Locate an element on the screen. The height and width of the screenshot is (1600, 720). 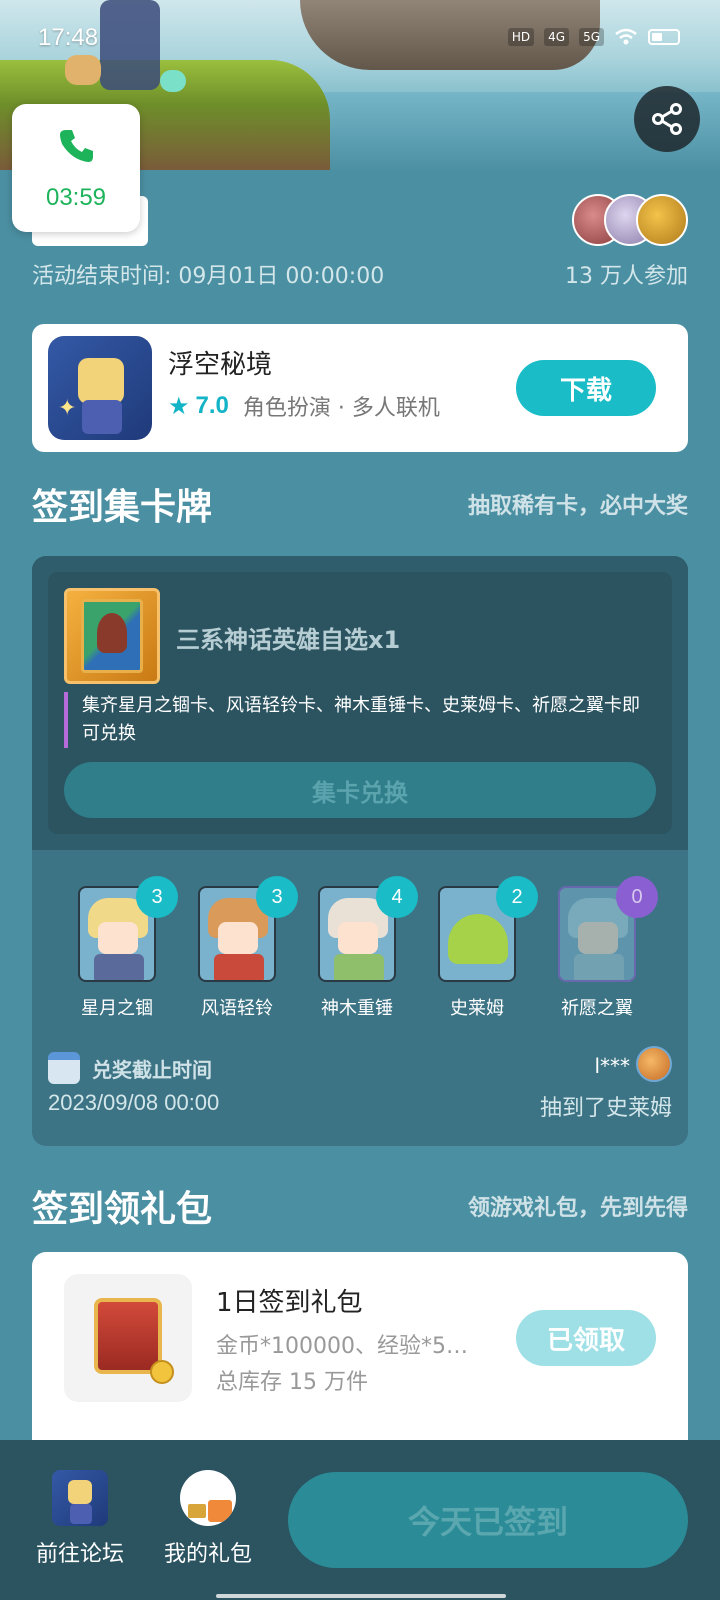
collect-section-title: 签到集卡牌 is located at coordinates (122, 507).